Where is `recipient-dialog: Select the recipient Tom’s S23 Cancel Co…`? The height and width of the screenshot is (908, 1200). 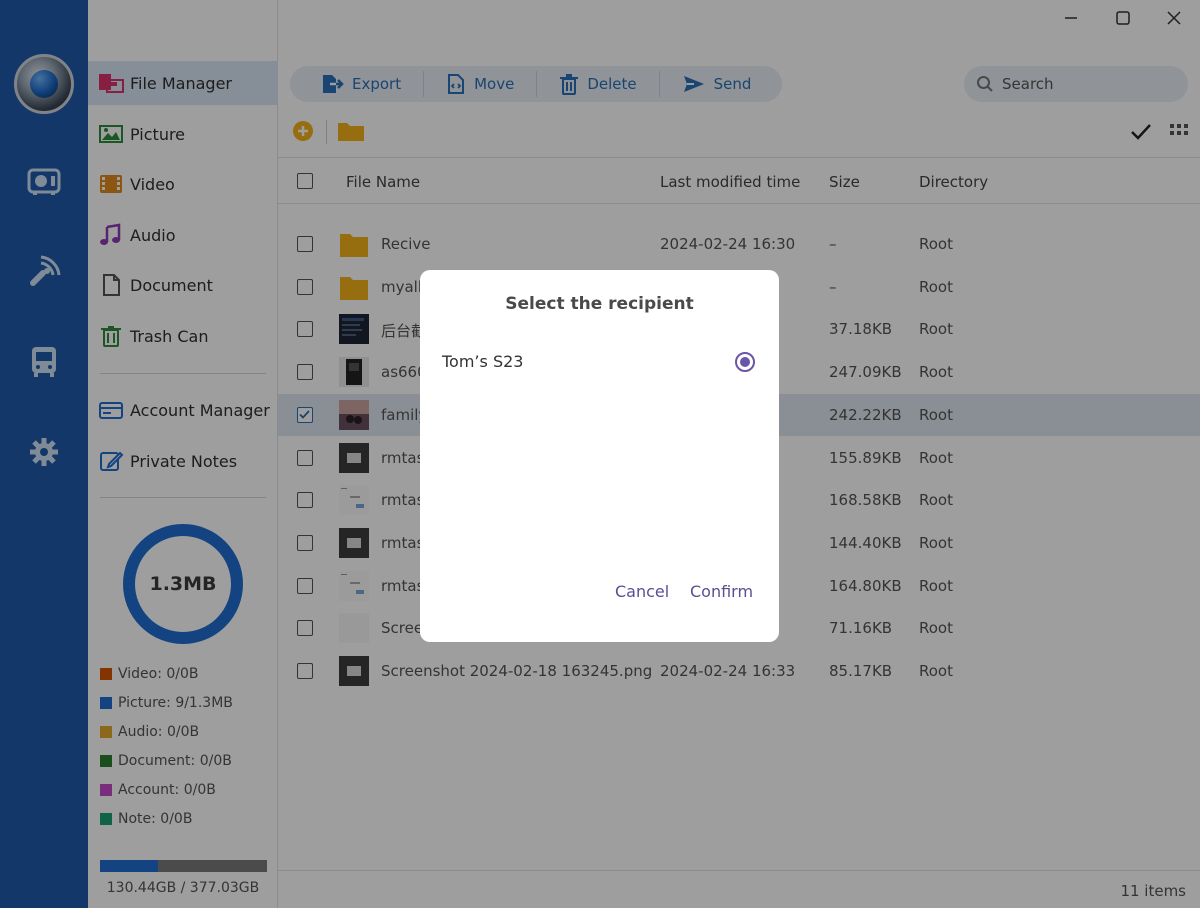
recipient-dialog: Select the recipient Tom’s S23 Cancel Co… is located at coordinates (599, 456).